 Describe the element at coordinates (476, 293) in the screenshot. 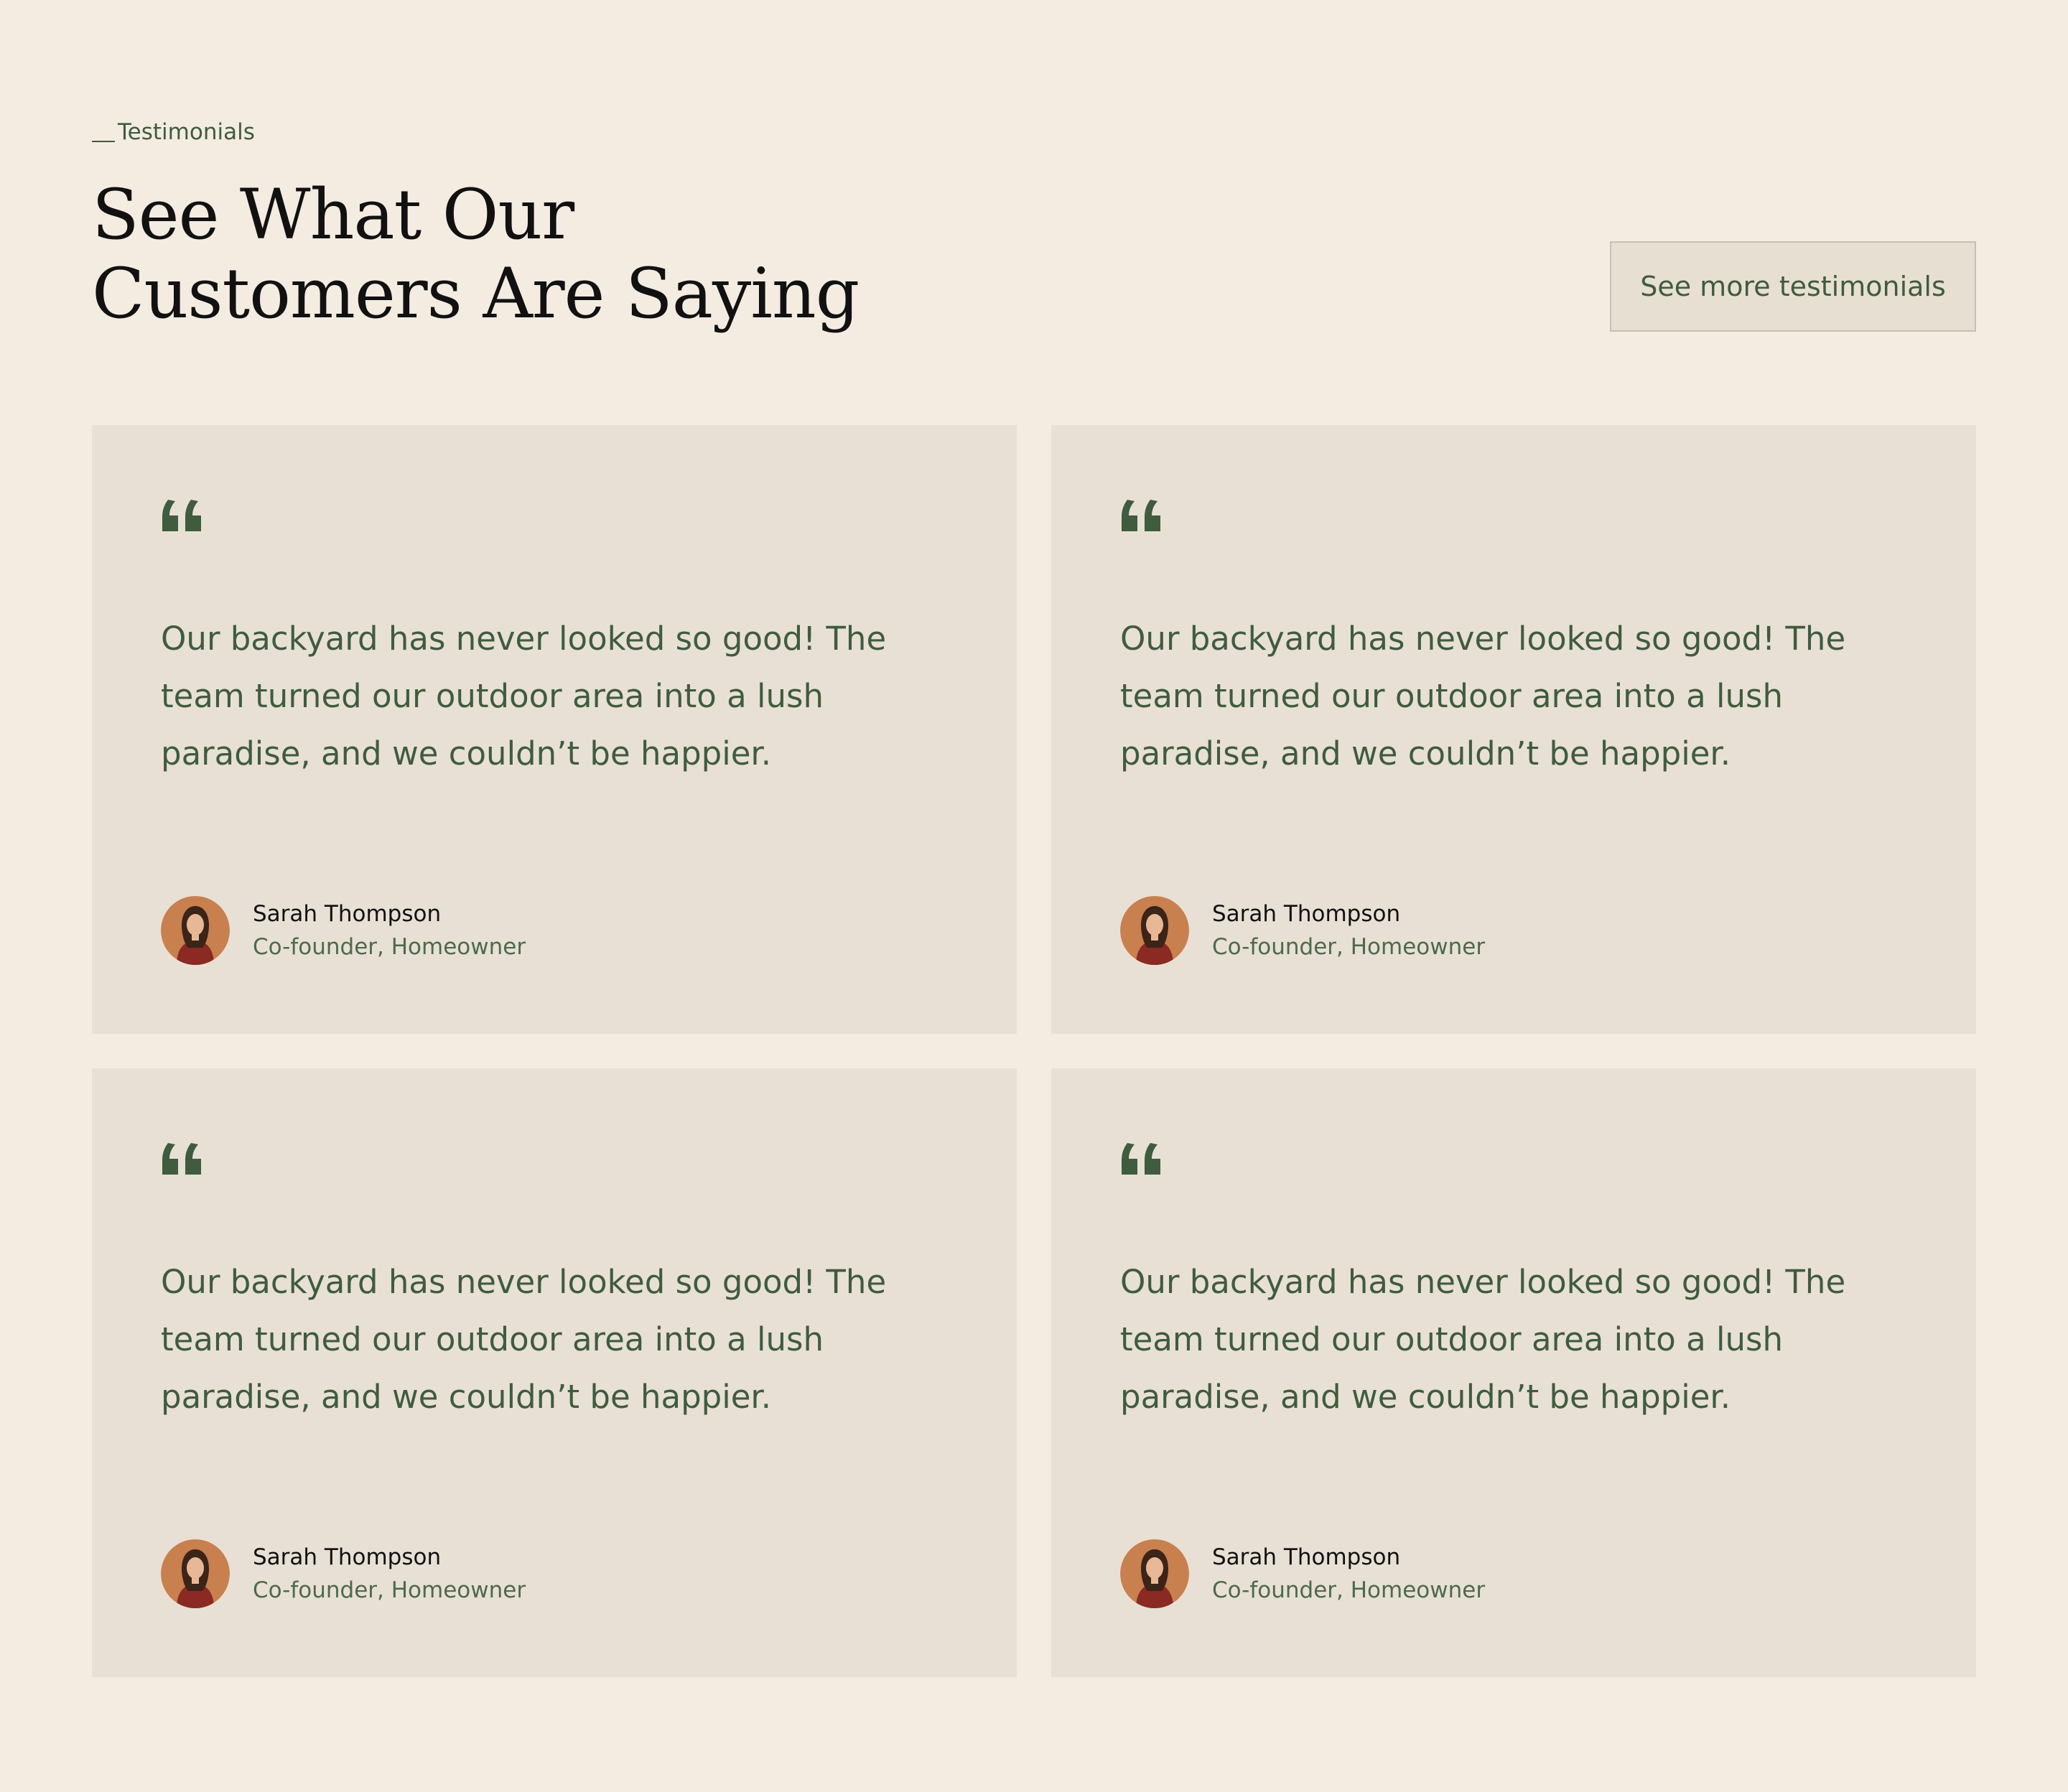

I see `section-title-line-2: Customers Are Saying` at that location.